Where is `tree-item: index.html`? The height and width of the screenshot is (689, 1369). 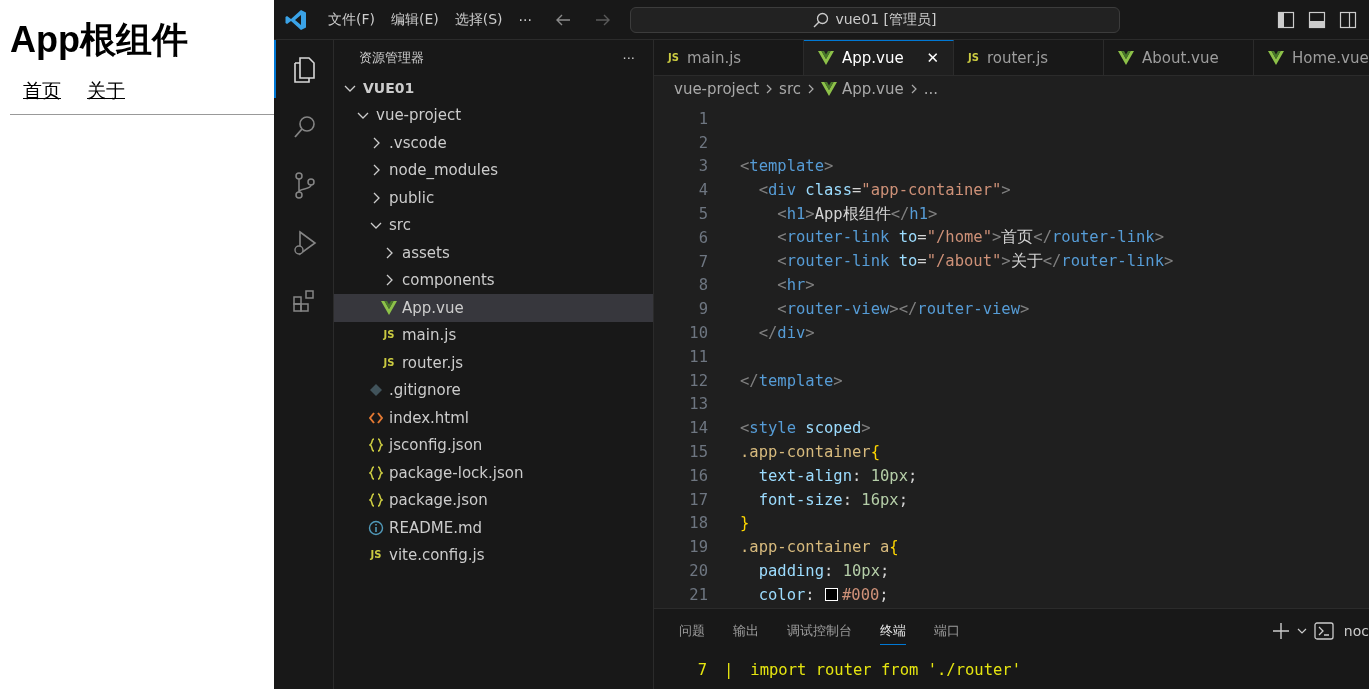
tree-item: index.html is located at coordinates (493, 418).